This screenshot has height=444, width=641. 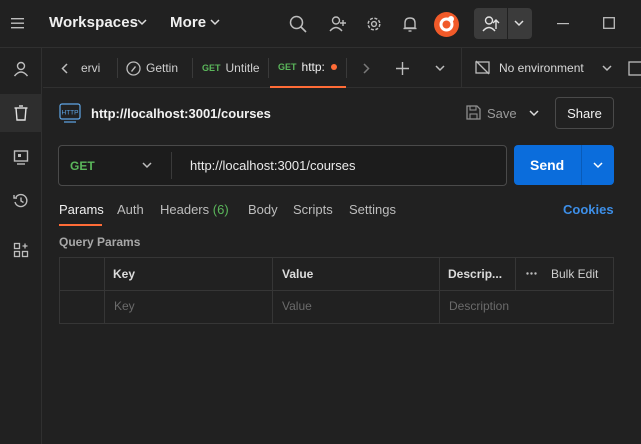 What do you see at coordinates (80, 225) in the screenshot?
I see `active-tab-indicator` at bounding box center [80, 225].